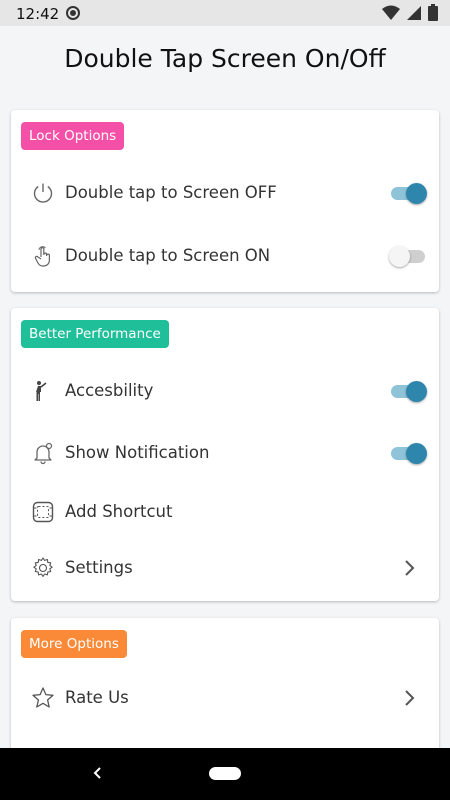 This screenshot has height=800, width=450. I want to click on accessibility-person-icon, so click(41, 391).